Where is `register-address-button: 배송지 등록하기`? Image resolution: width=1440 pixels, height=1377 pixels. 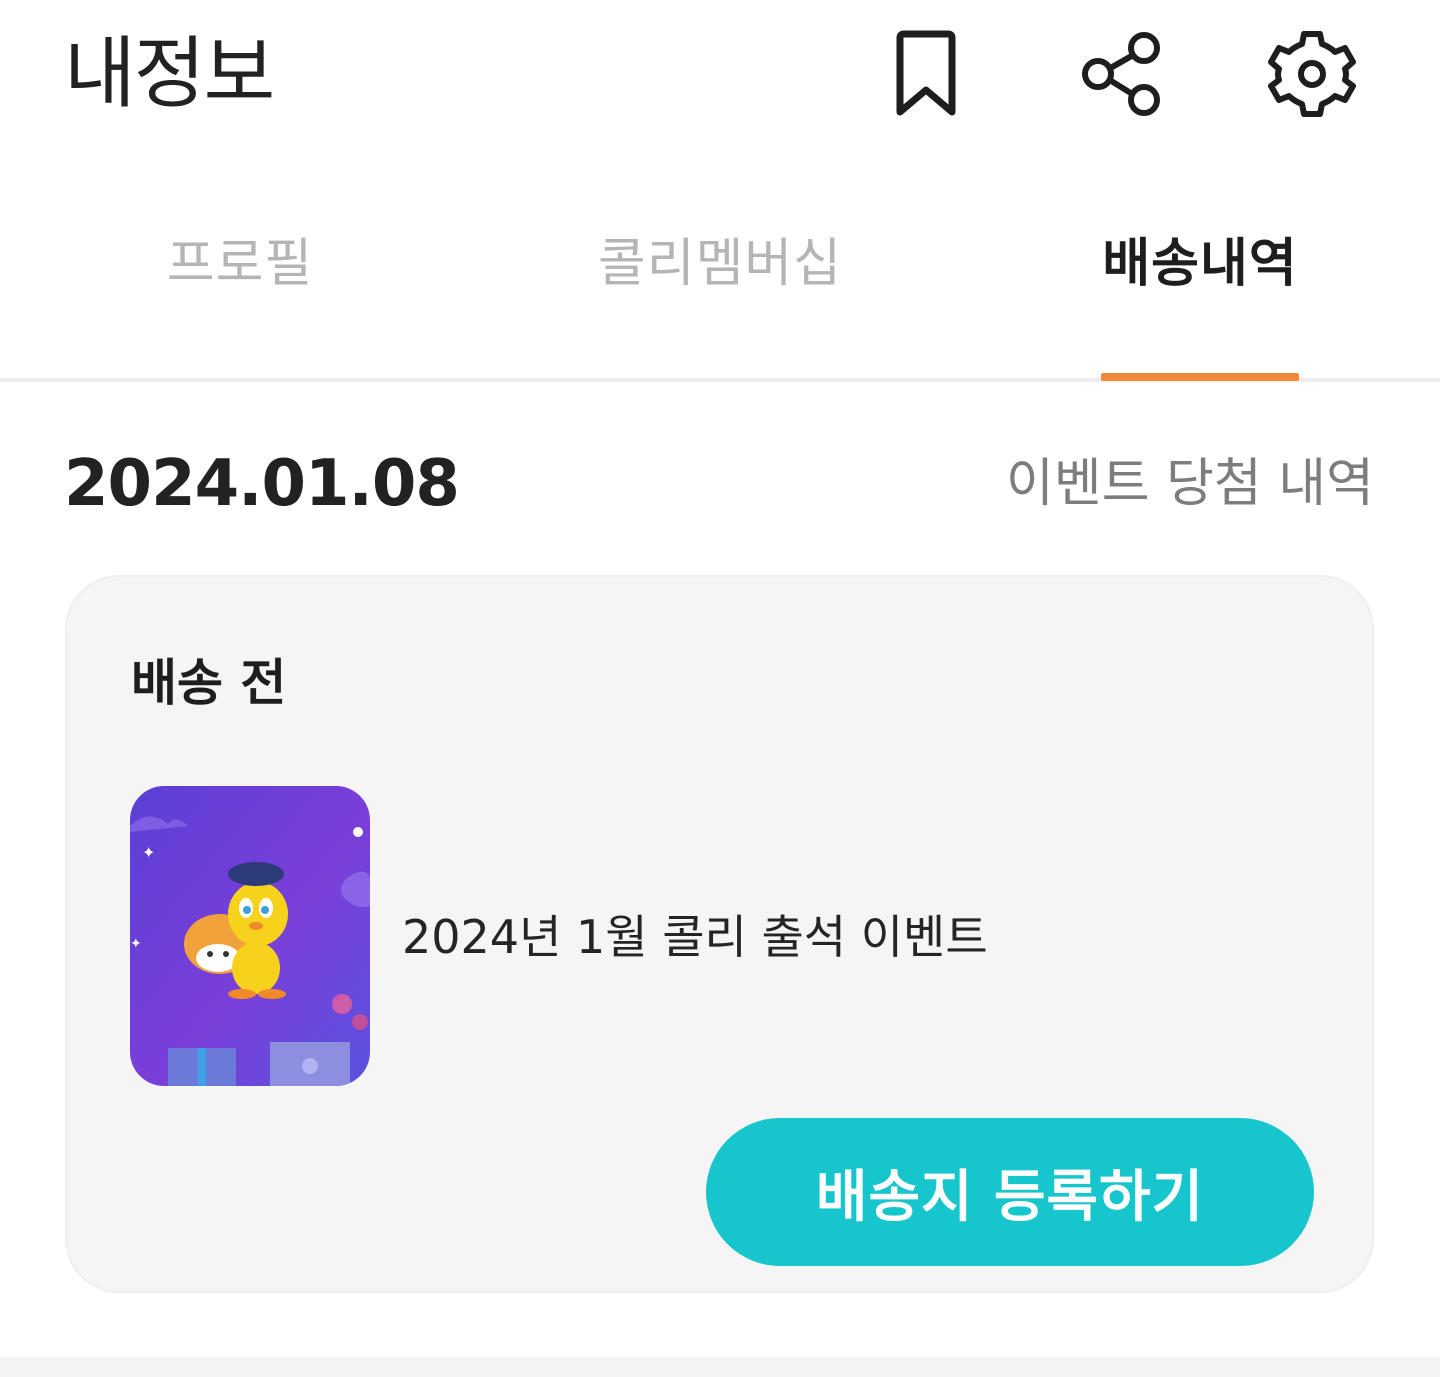
register-address-button: 배송지 등록하기 is located at coordinates (1010, 1192).